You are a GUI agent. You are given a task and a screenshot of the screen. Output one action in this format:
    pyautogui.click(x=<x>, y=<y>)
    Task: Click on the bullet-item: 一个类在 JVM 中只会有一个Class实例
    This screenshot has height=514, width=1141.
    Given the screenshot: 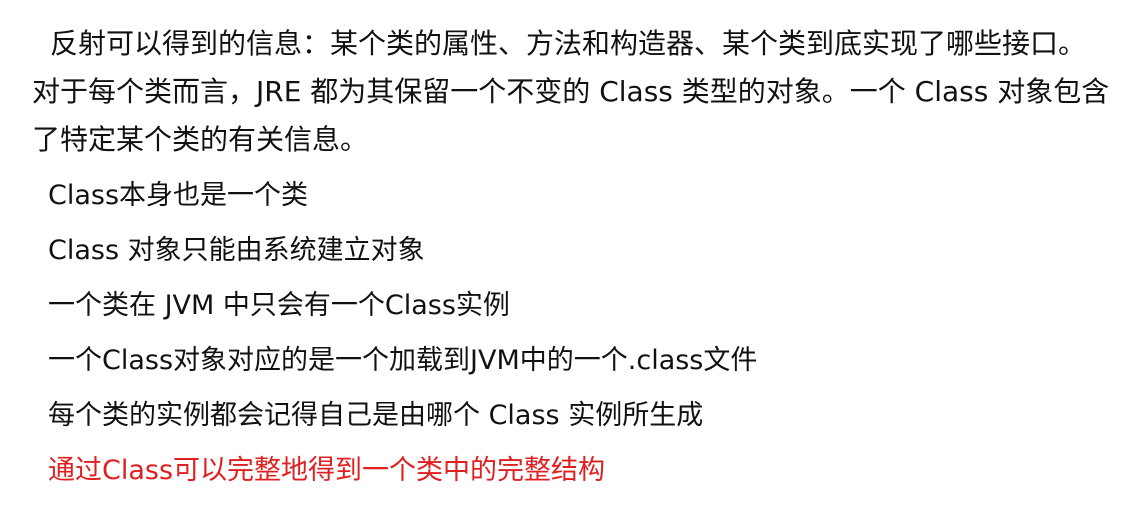 What is the action you would take?
    pyautogui.click(x=279, y=305)
    